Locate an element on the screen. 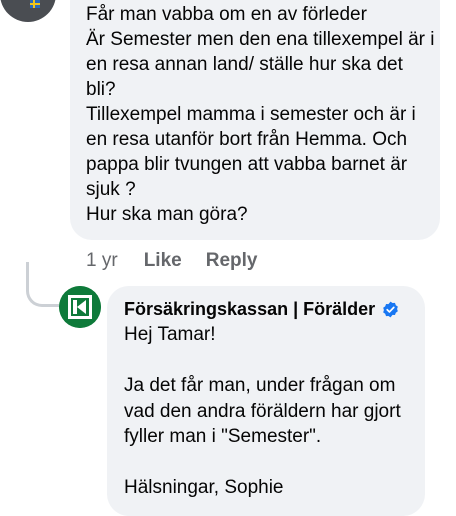 The height and width of the screenshot is (516, 456). verified-badge-icon is located at coordinates (390, 309).